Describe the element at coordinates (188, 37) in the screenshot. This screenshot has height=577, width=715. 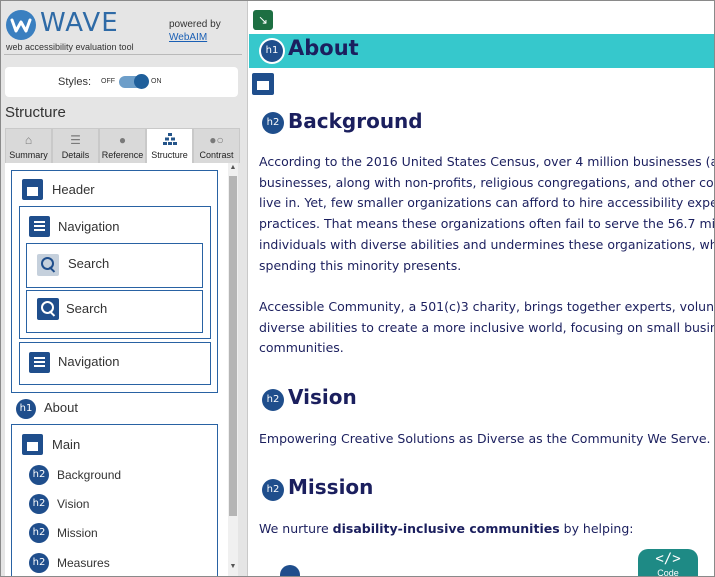
I see `webaim-link: WebAIM` at that location.